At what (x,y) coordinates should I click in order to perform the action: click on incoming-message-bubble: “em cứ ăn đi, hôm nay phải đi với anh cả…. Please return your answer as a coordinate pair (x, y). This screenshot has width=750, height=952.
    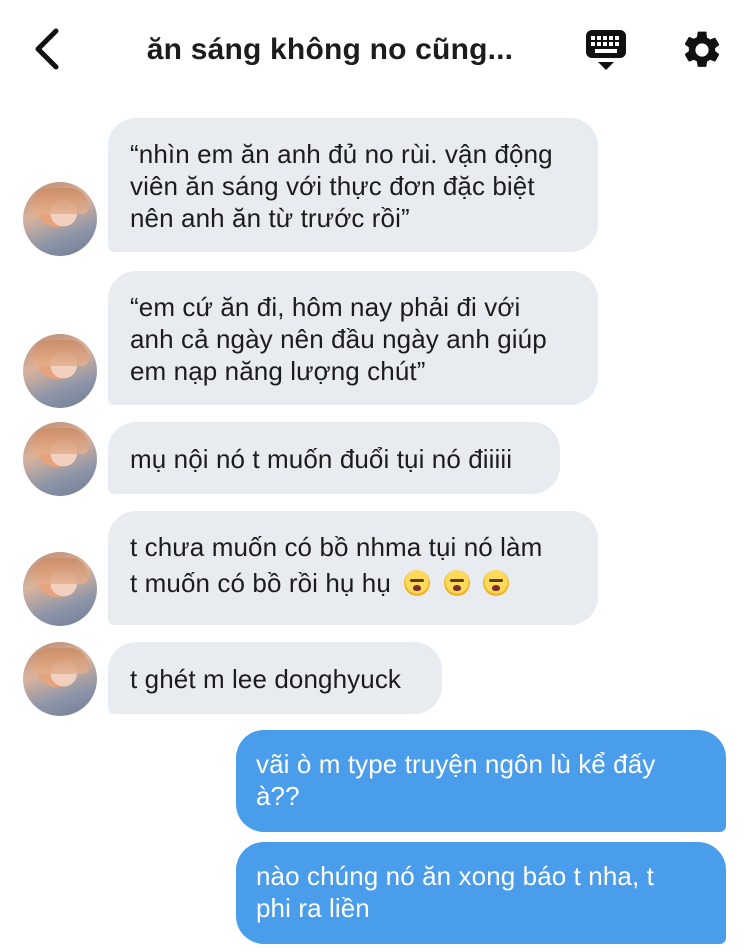
    Looking at the image, I should click on (353, 338).